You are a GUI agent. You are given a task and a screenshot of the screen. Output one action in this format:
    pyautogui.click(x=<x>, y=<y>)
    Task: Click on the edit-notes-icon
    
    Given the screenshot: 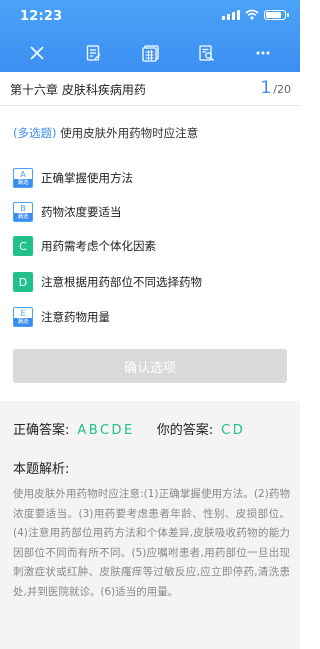 What is the action you would take?
    pyautogui.click(x=93, y=53)
    